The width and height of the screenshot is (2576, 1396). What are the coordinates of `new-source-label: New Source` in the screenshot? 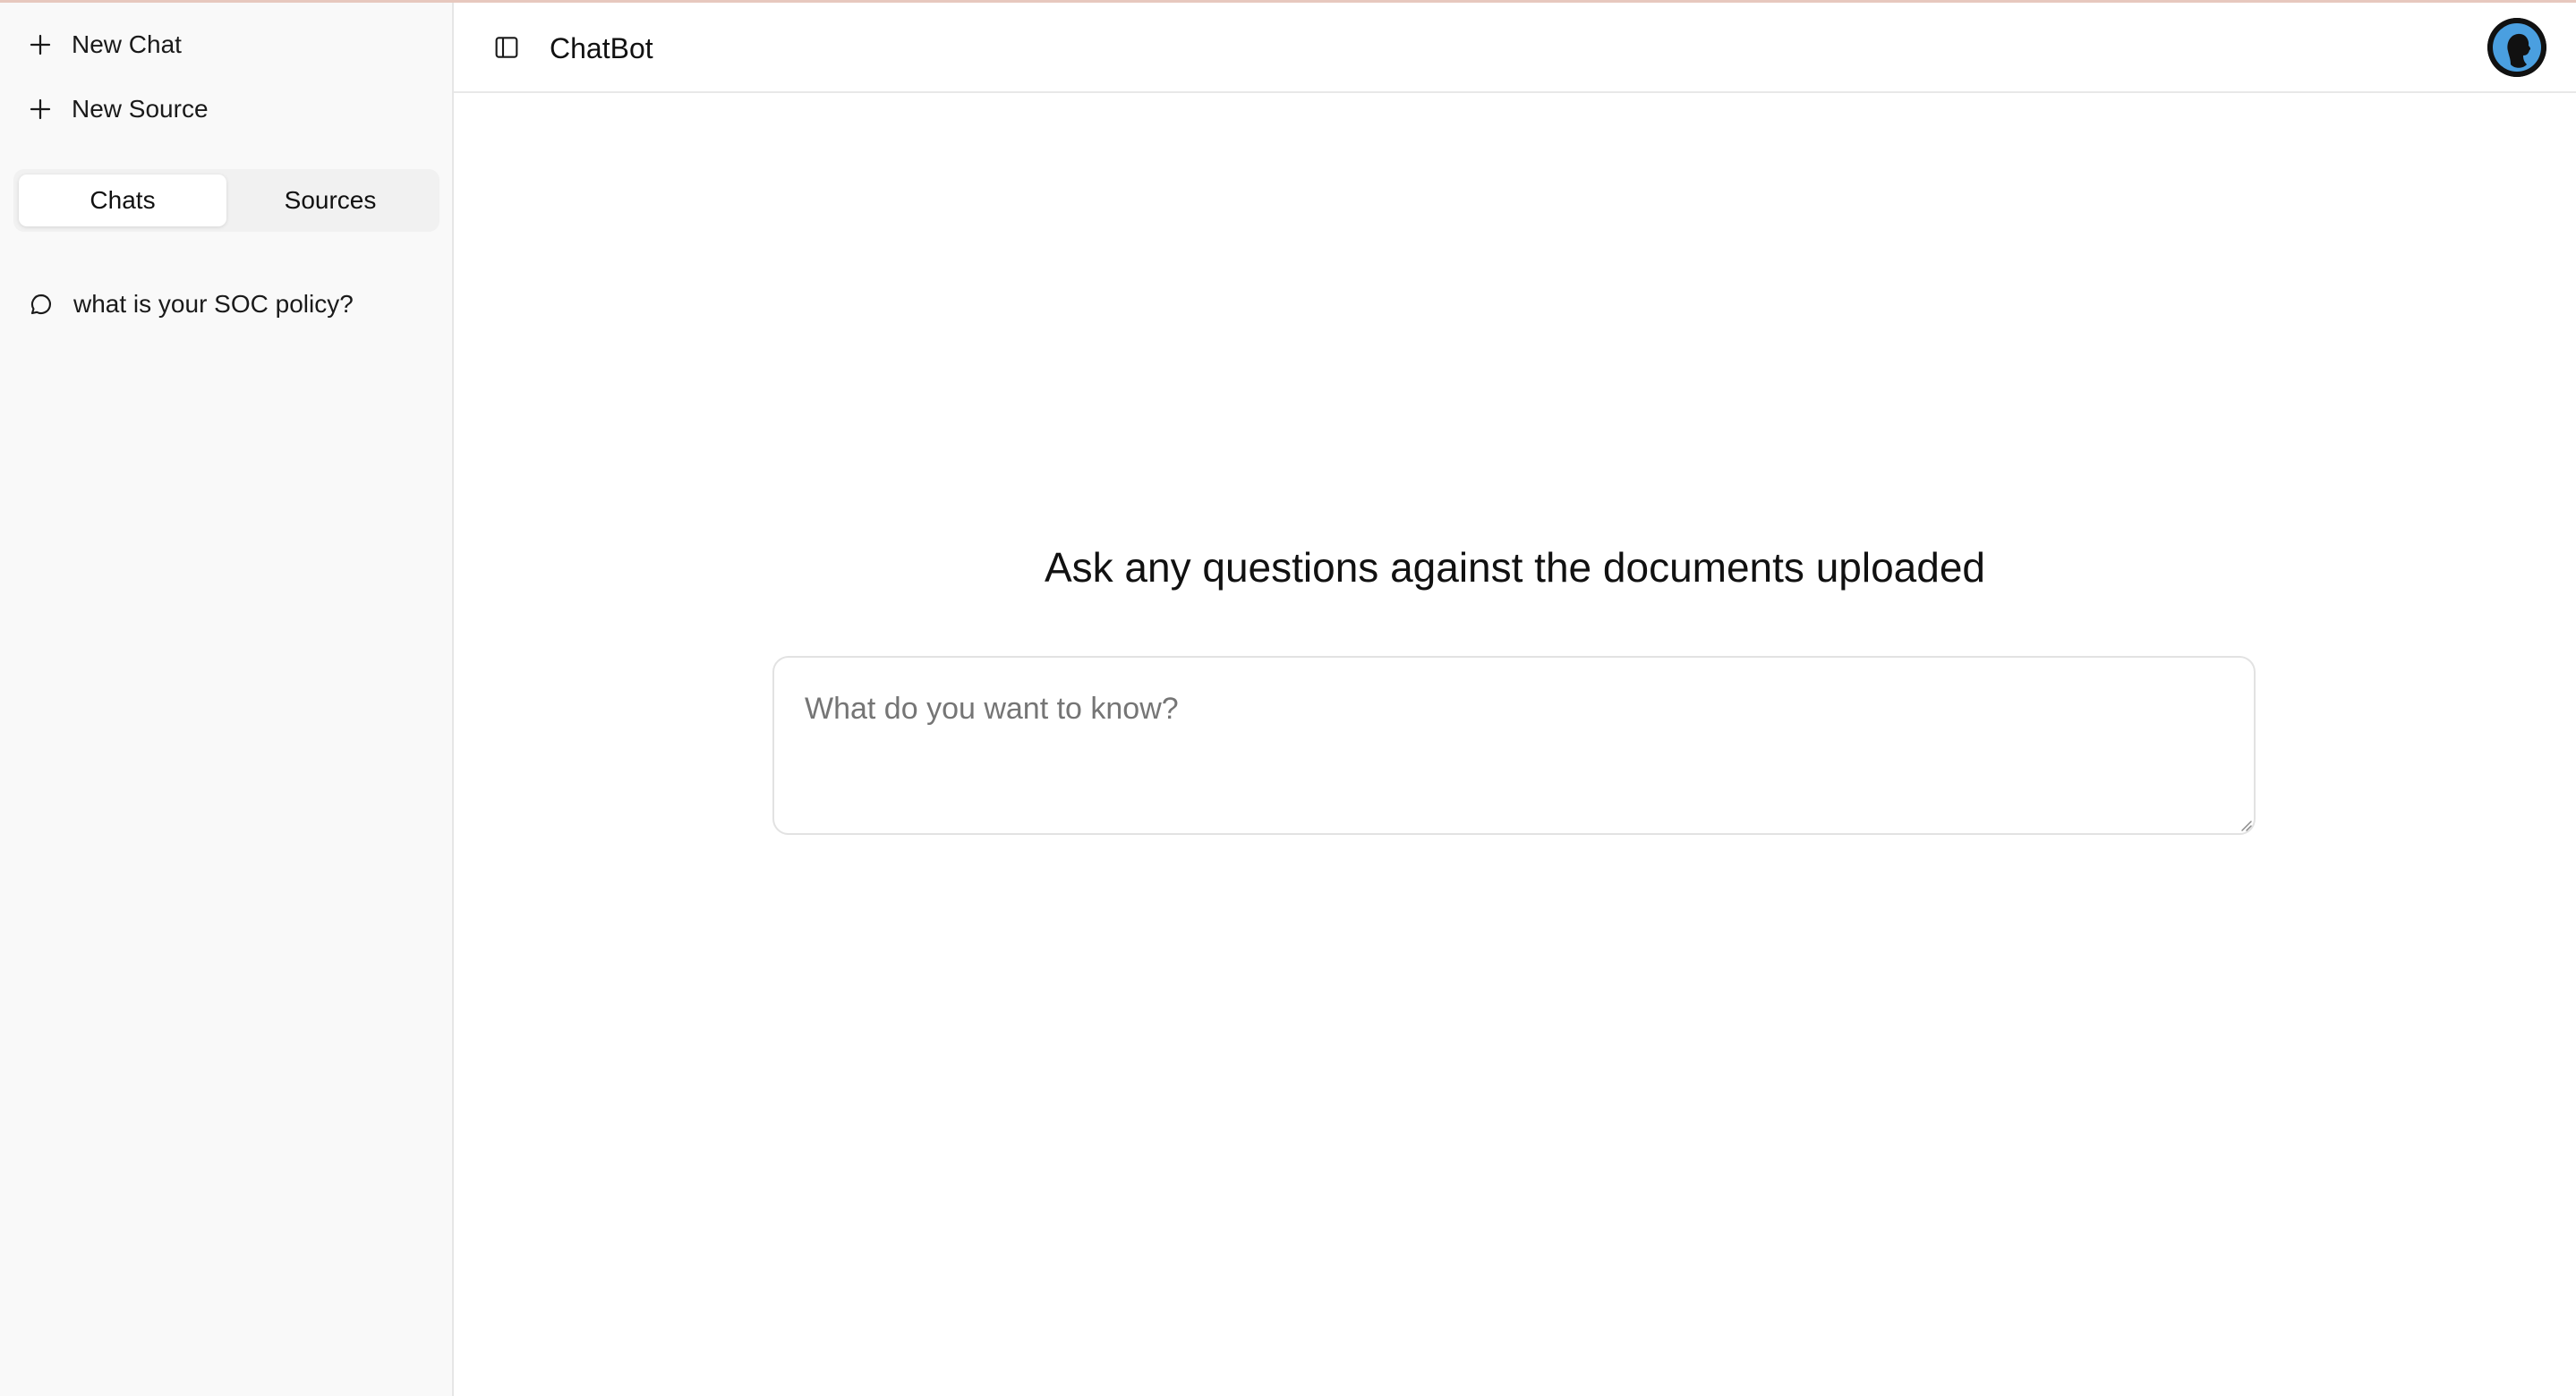 It's located at (140, 109).